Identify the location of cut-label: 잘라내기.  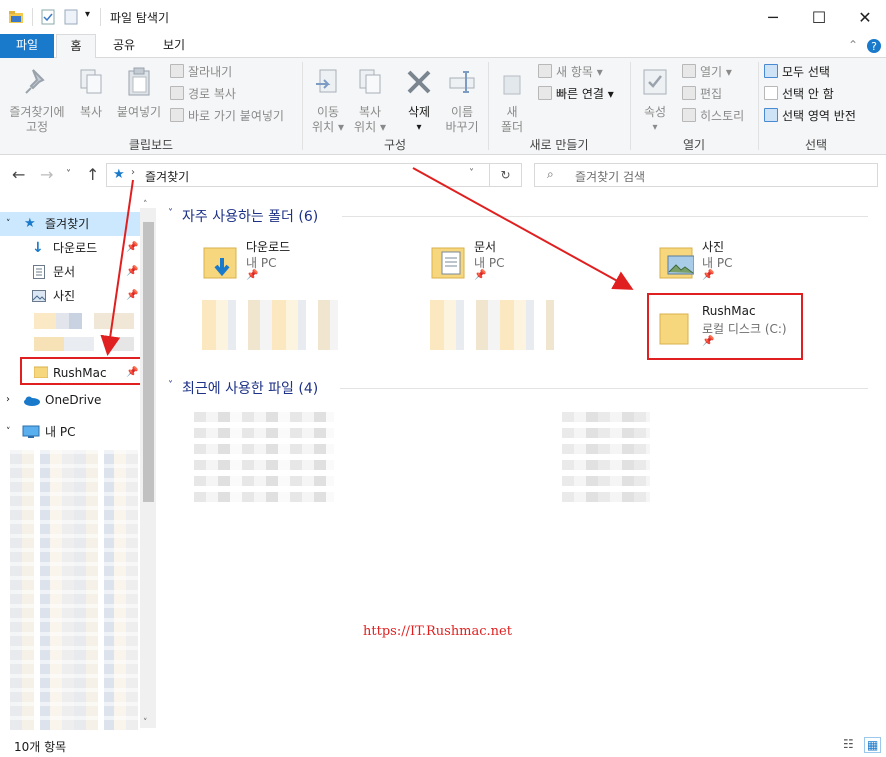
(210, 72).